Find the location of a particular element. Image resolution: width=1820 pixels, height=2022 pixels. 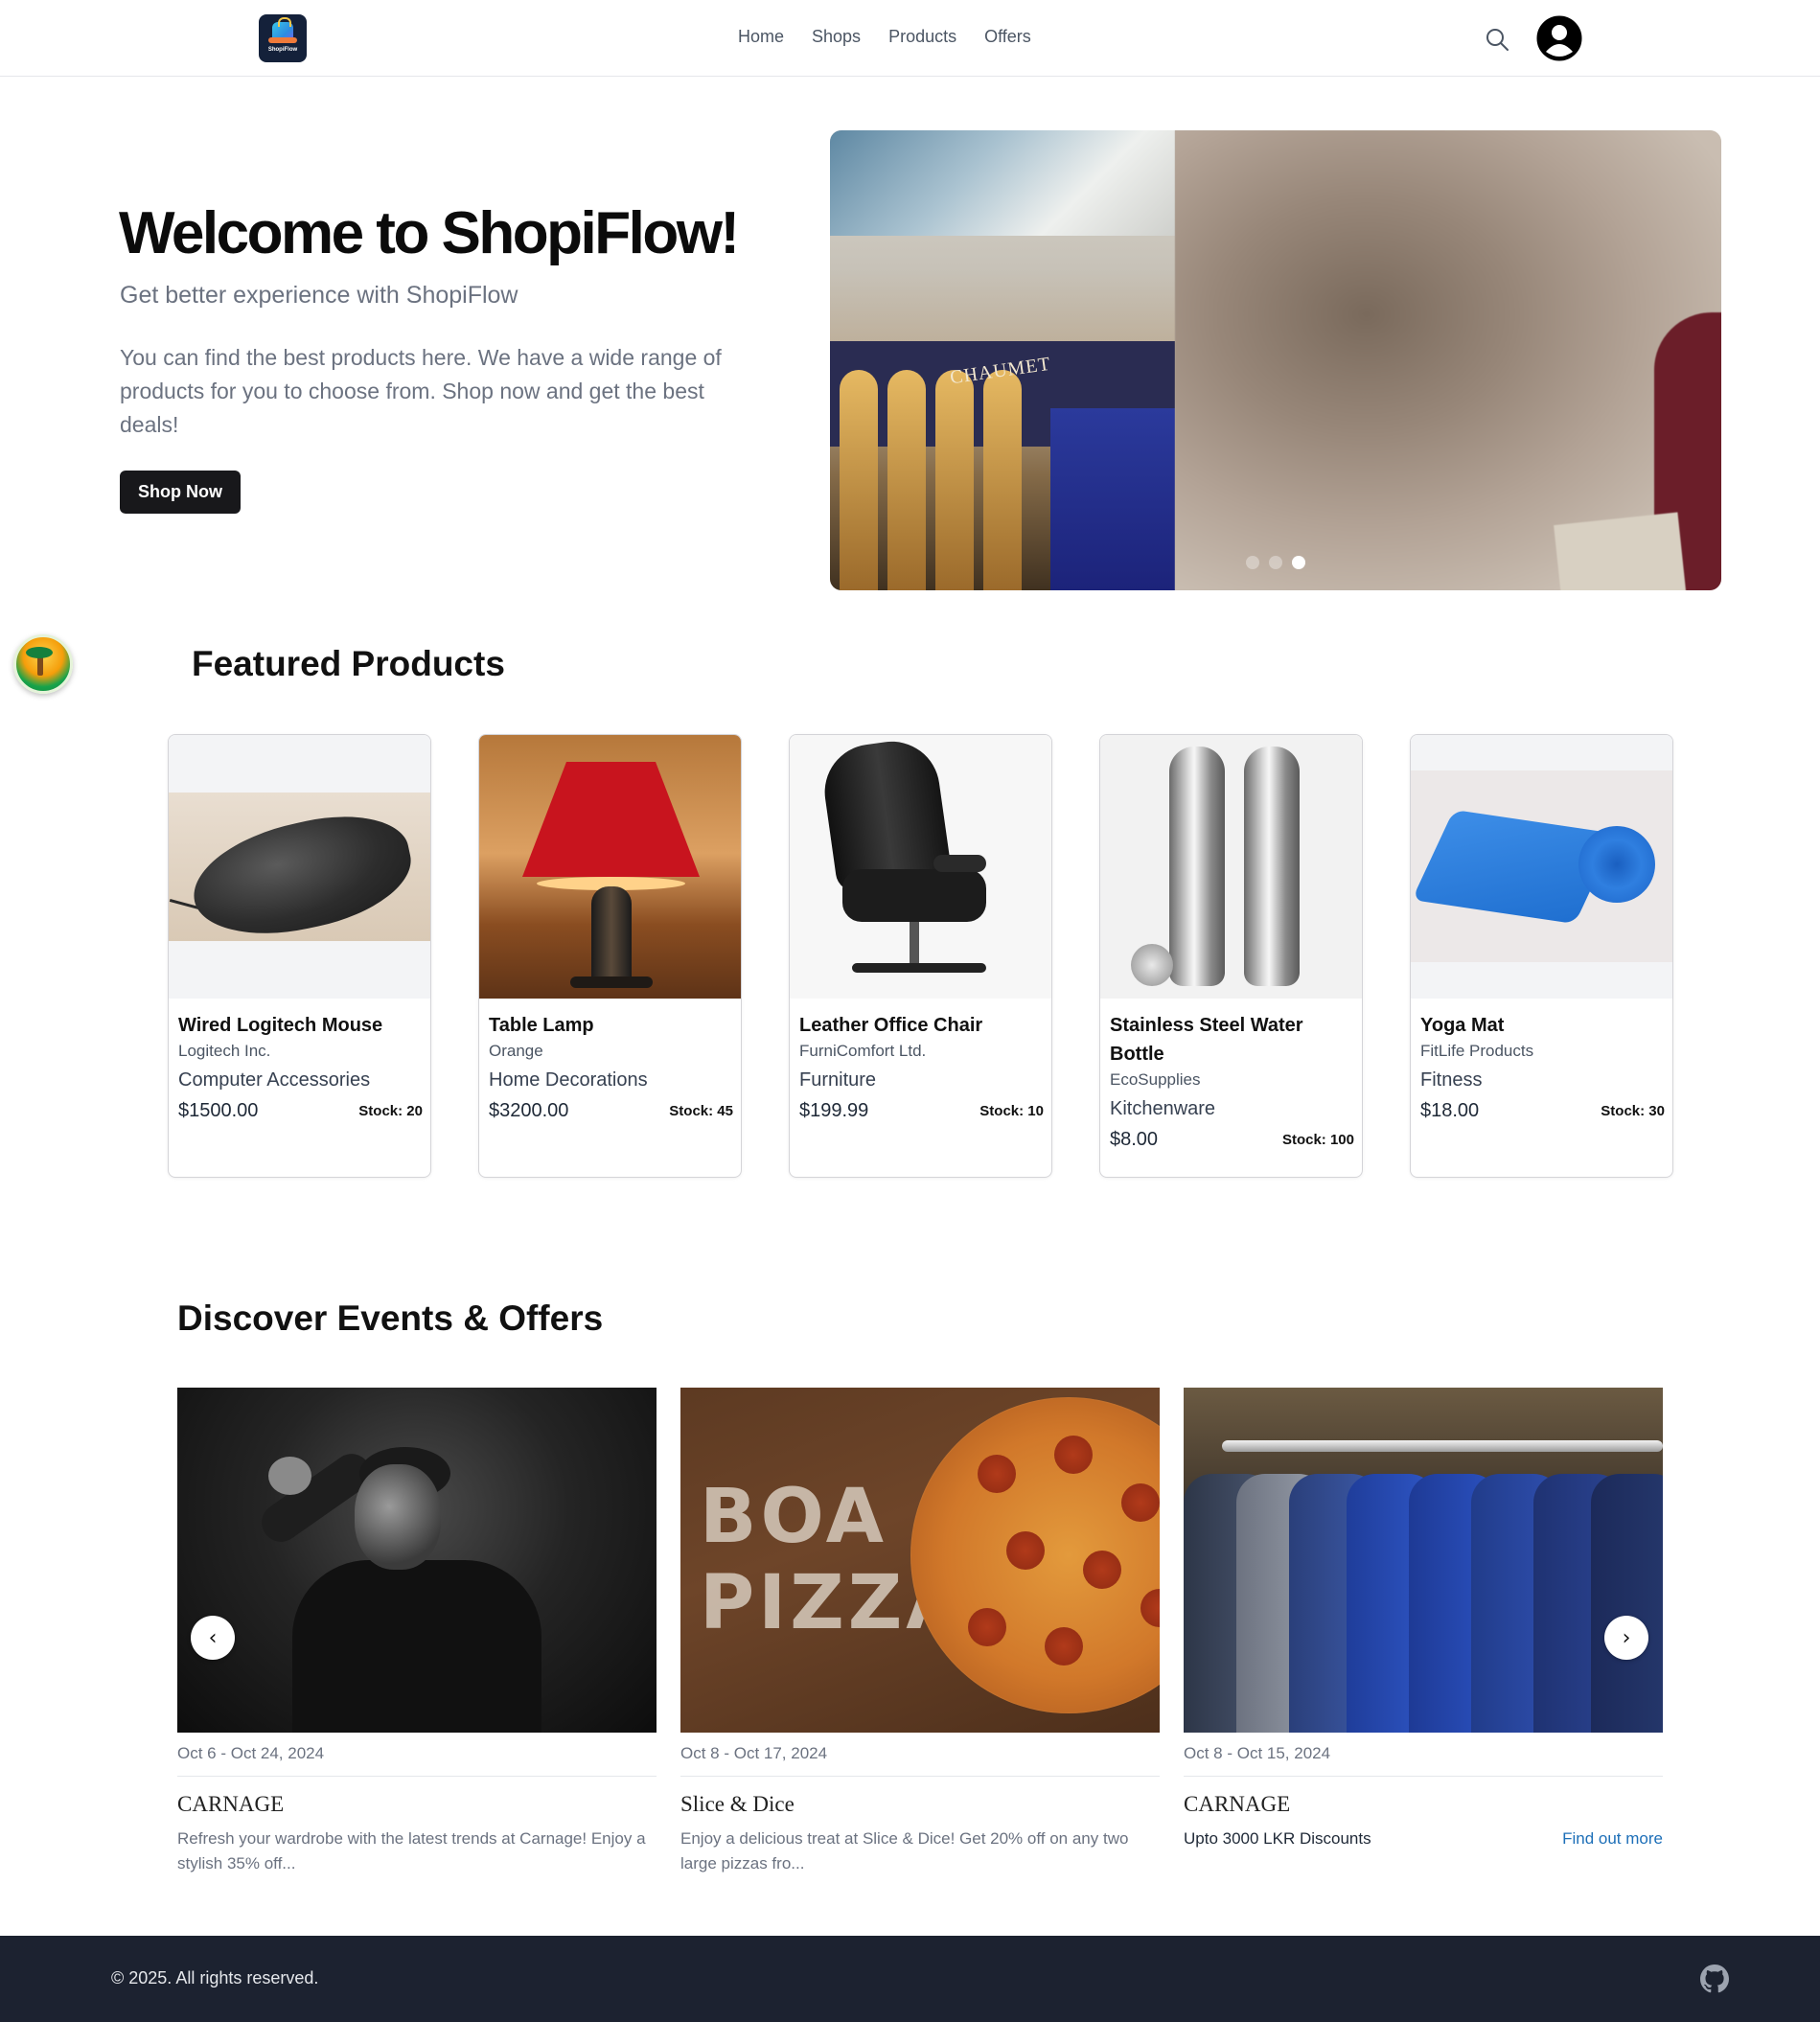

product-stock: Stock: 30 is located at coordinates (1633, 1111).